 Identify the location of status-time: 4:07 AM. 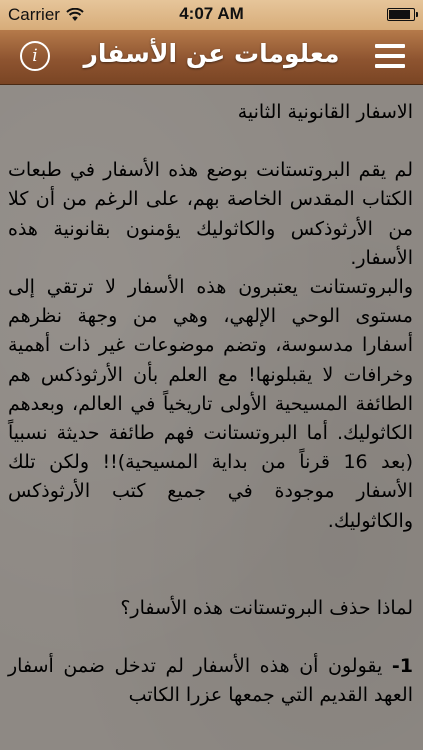
(211, 13).